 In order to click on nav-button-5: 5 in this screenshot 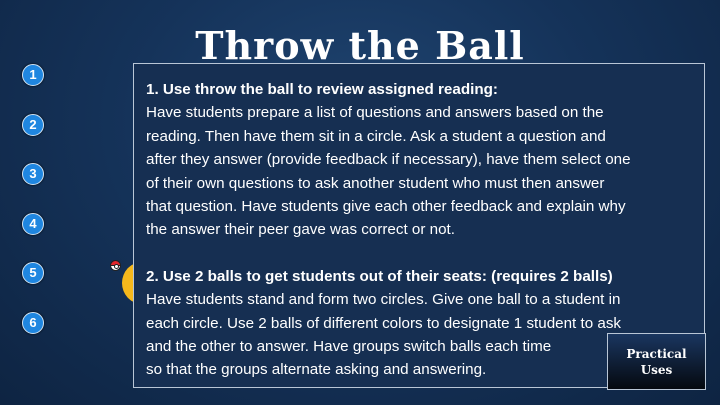, I will do `click(33, 273)`.